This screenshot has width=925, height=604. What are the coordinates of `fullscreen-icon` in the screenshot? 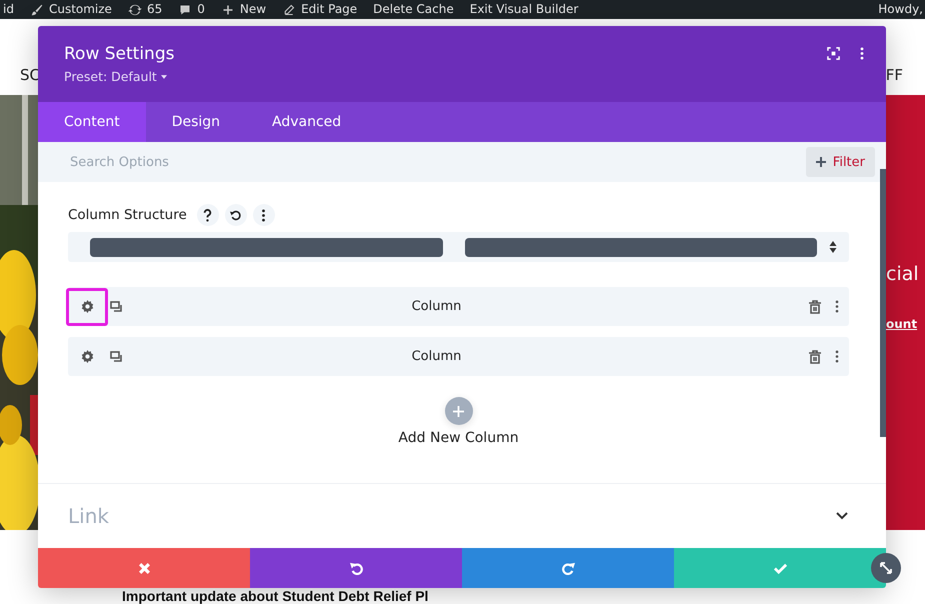 It's located at (833, 53).